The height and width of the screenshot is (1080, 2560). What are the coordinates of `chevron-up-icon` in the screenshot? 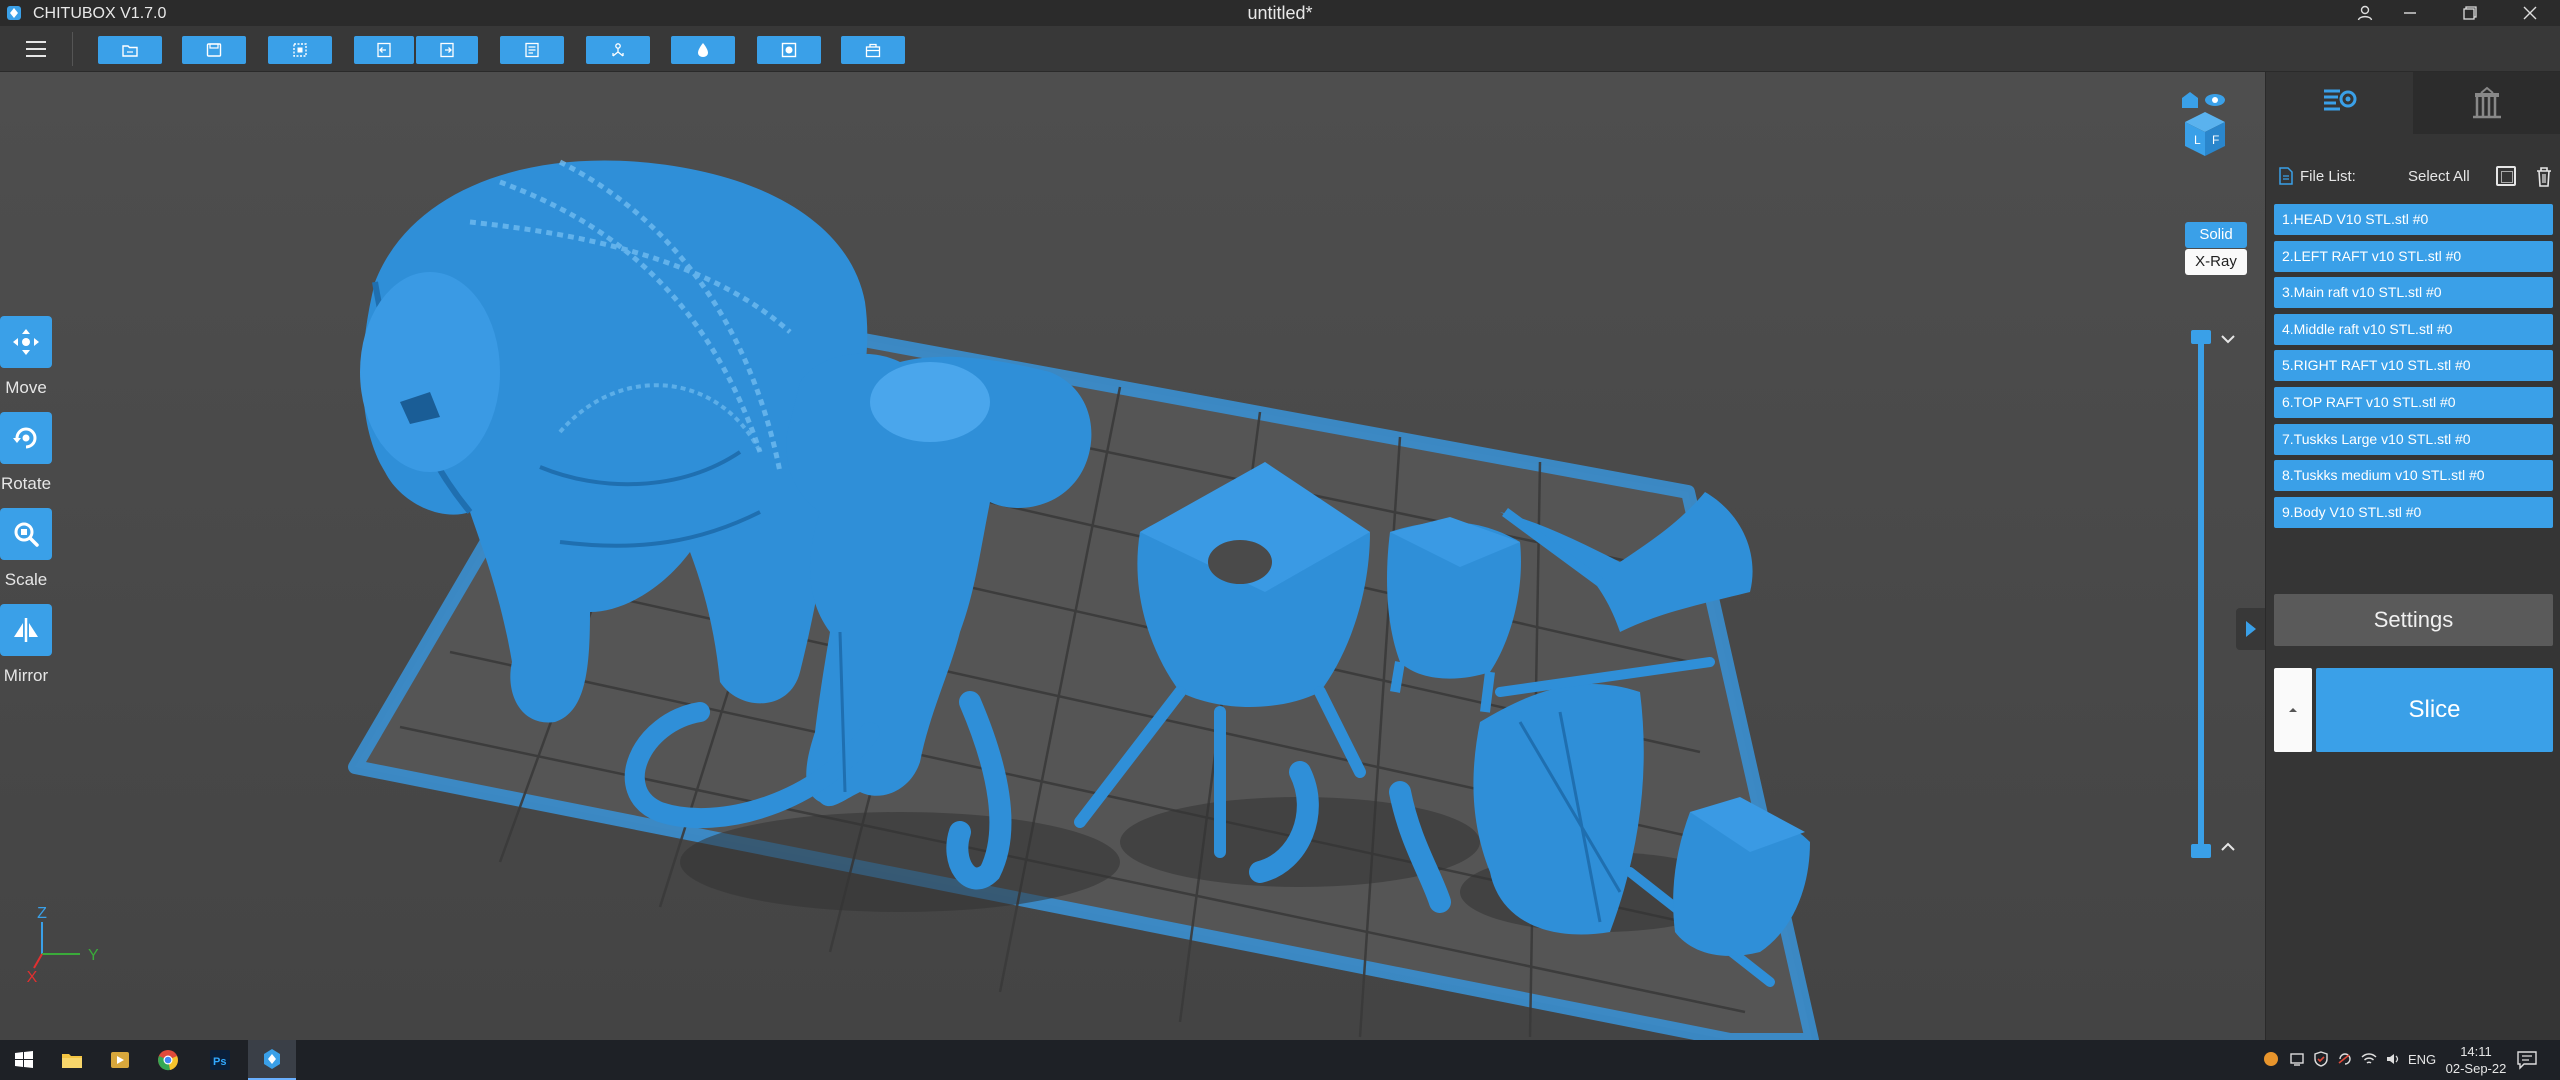 It's located at (2228, 847).